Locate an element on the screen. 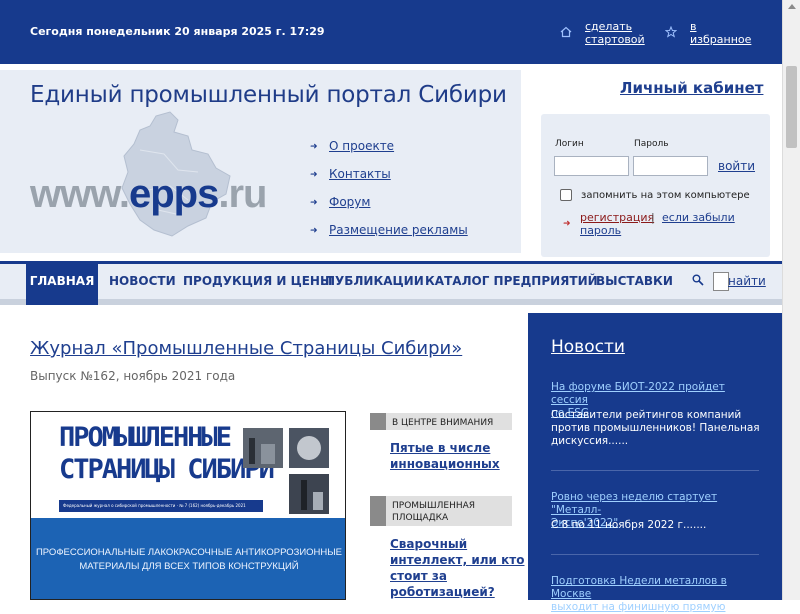 The width and height of the screenshot is (800, 614). password-label: Пароль is located at coordinates (651, 144).